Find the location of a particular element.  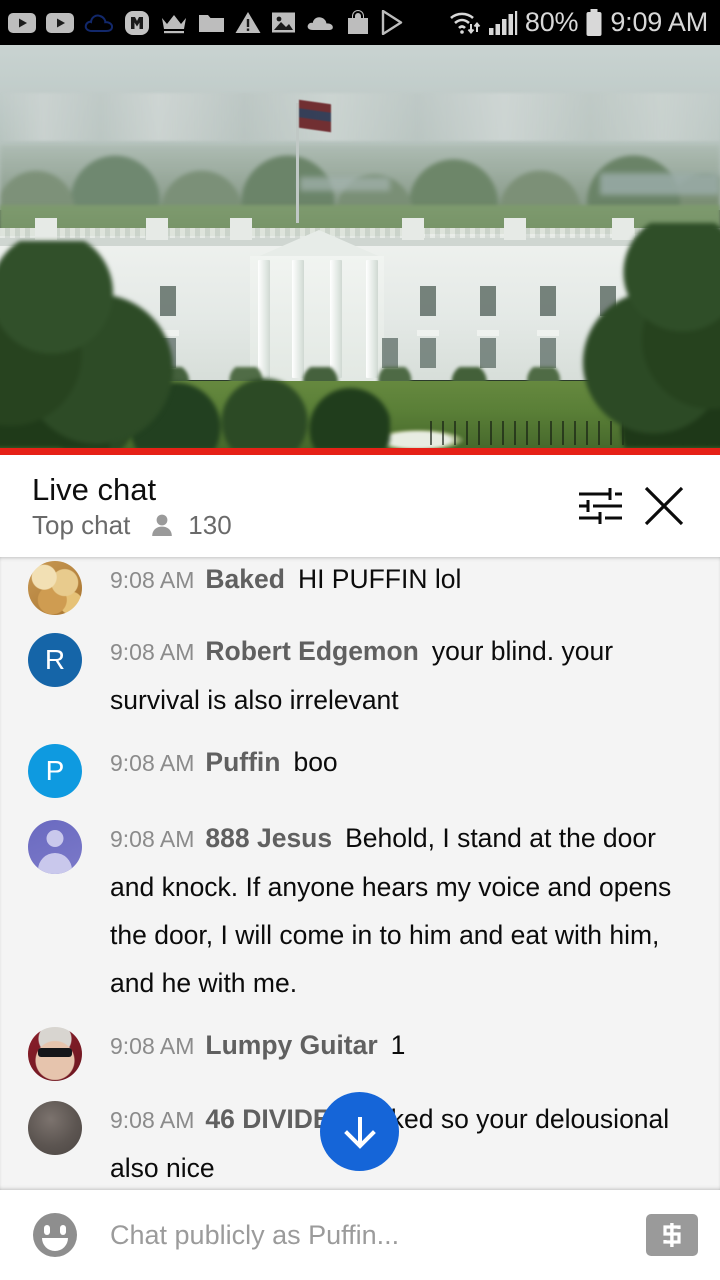

message-author: Baked is located at coordinates (245, 579).